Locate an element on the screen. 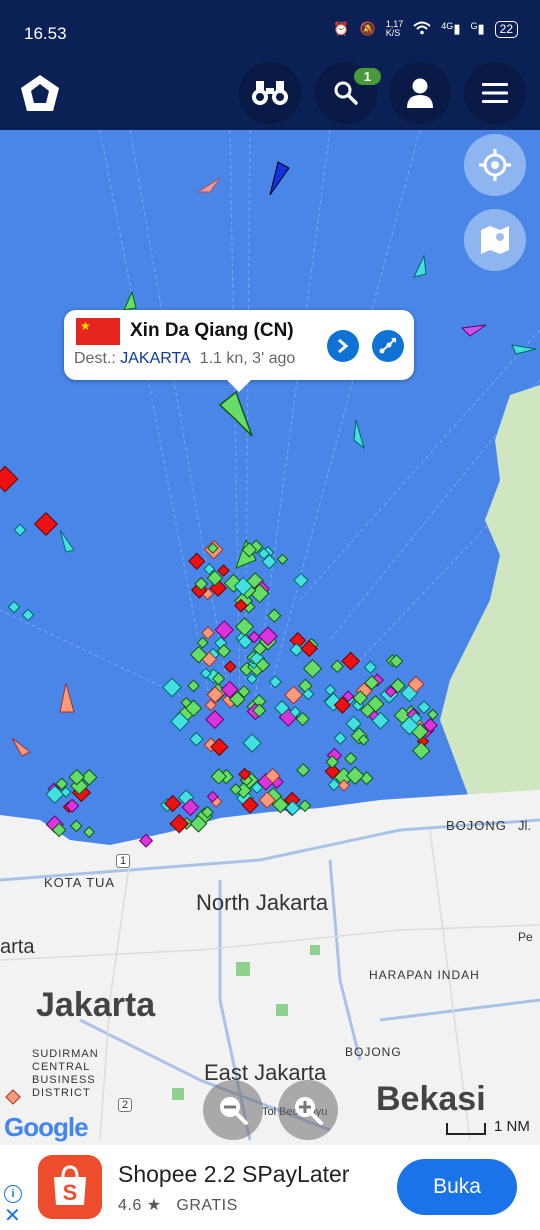  account-button is located at coordinates (420, 93).